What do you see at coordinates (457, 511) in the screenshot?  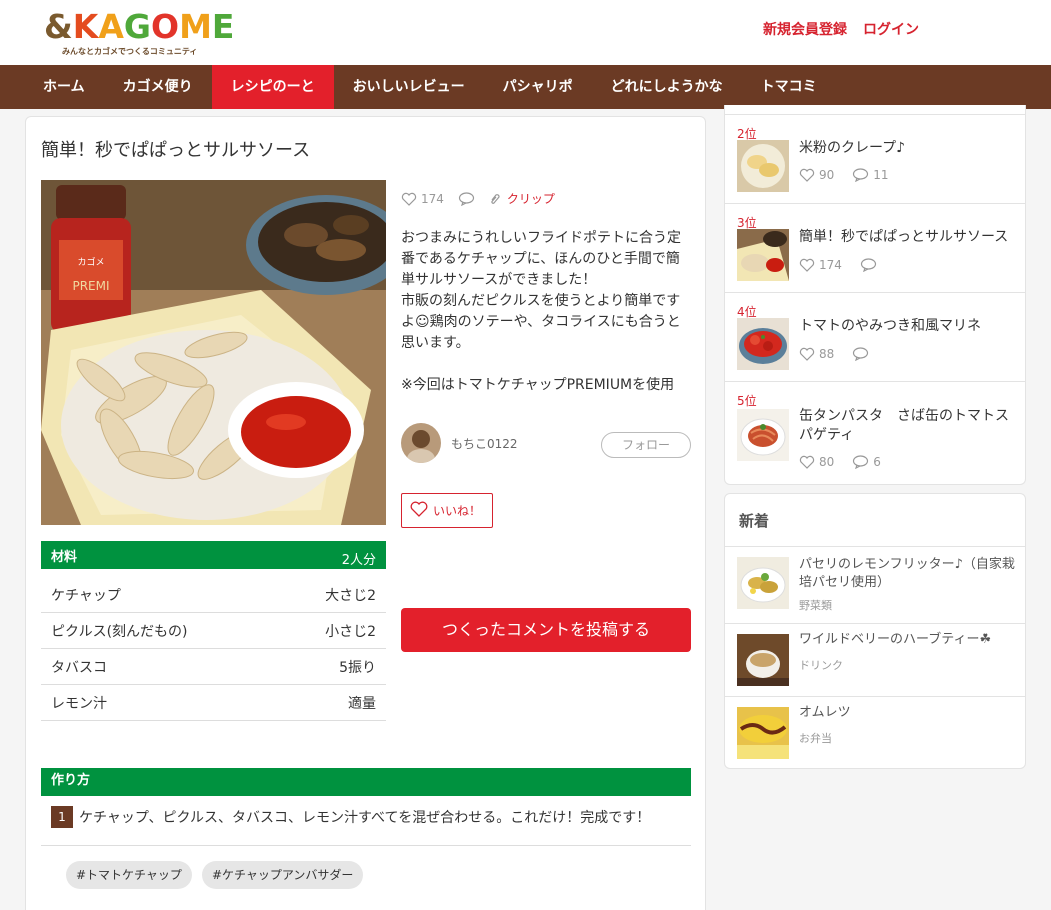 I see `like-button-label: いいね！` at bounding box center [457, 511].